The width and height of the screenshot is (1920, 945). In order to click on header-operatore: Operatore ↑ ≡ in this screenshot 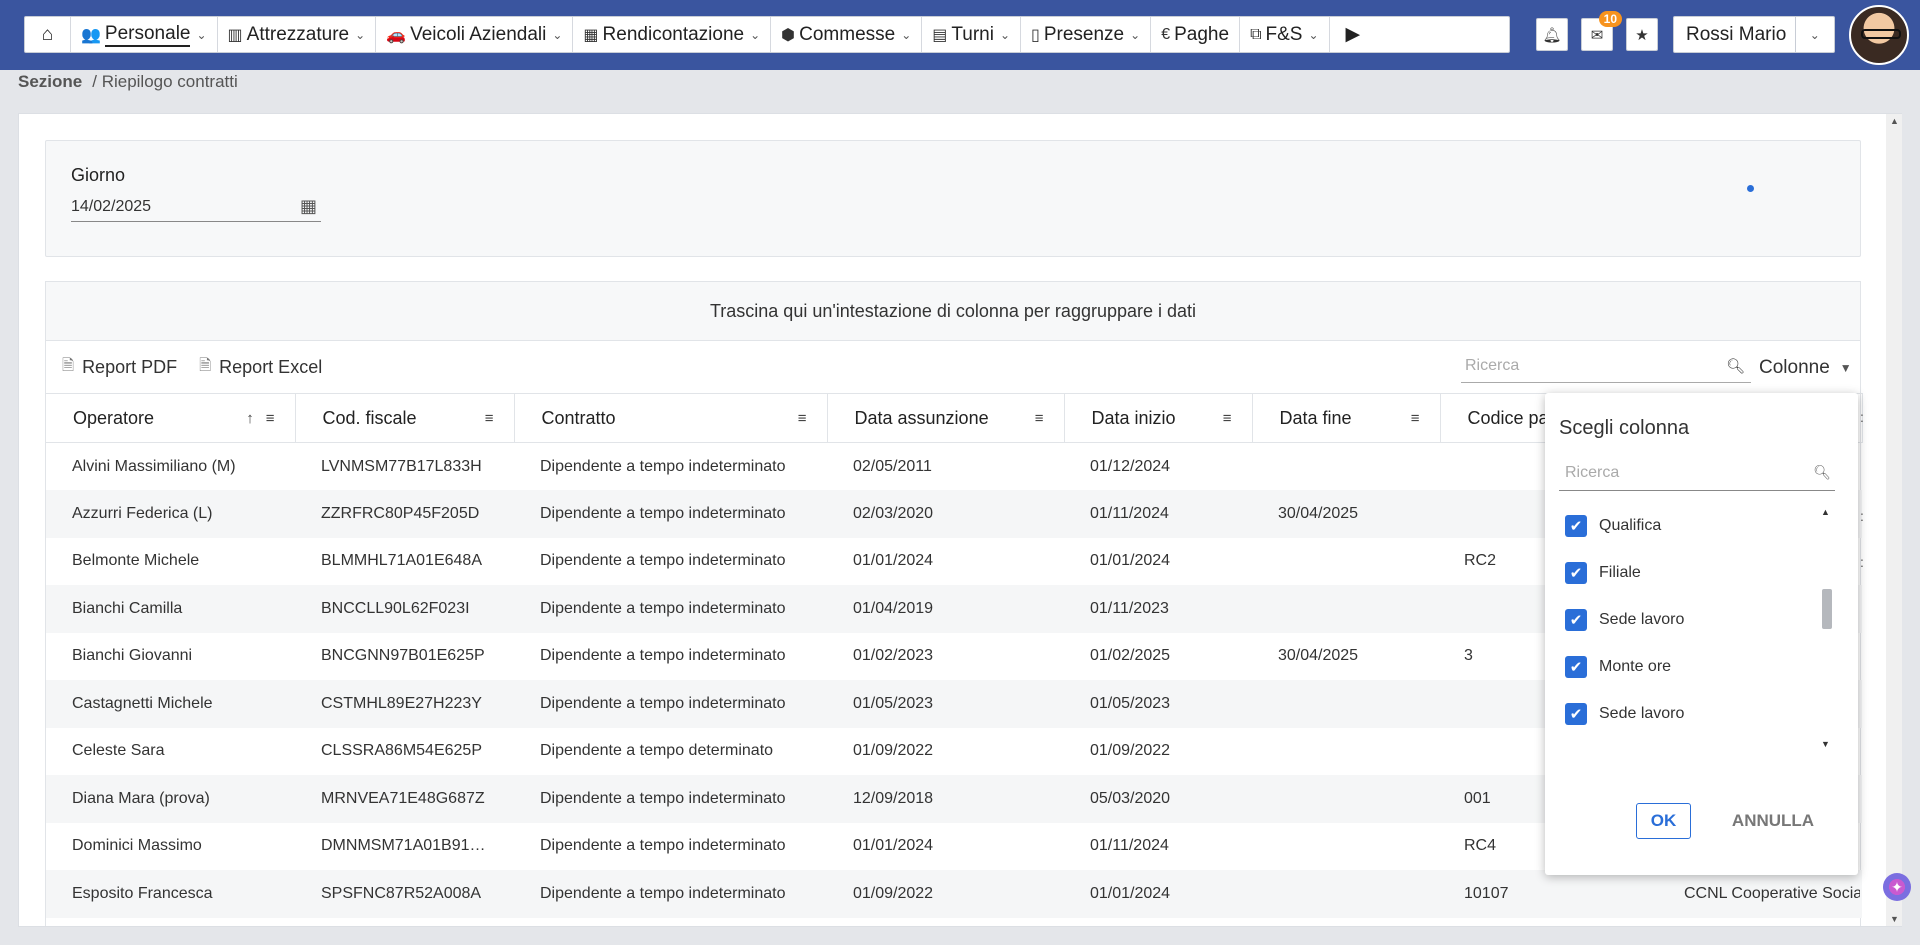, I will do `click(171, 418)`.